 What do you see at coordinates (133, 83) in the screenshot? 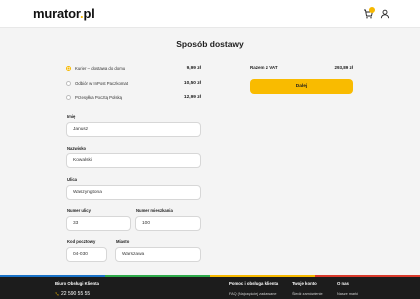
I see `shipping-option-inpost: Odbiór w InPost Paczkomat 10,50 zł` at bounding box center [133, 83].